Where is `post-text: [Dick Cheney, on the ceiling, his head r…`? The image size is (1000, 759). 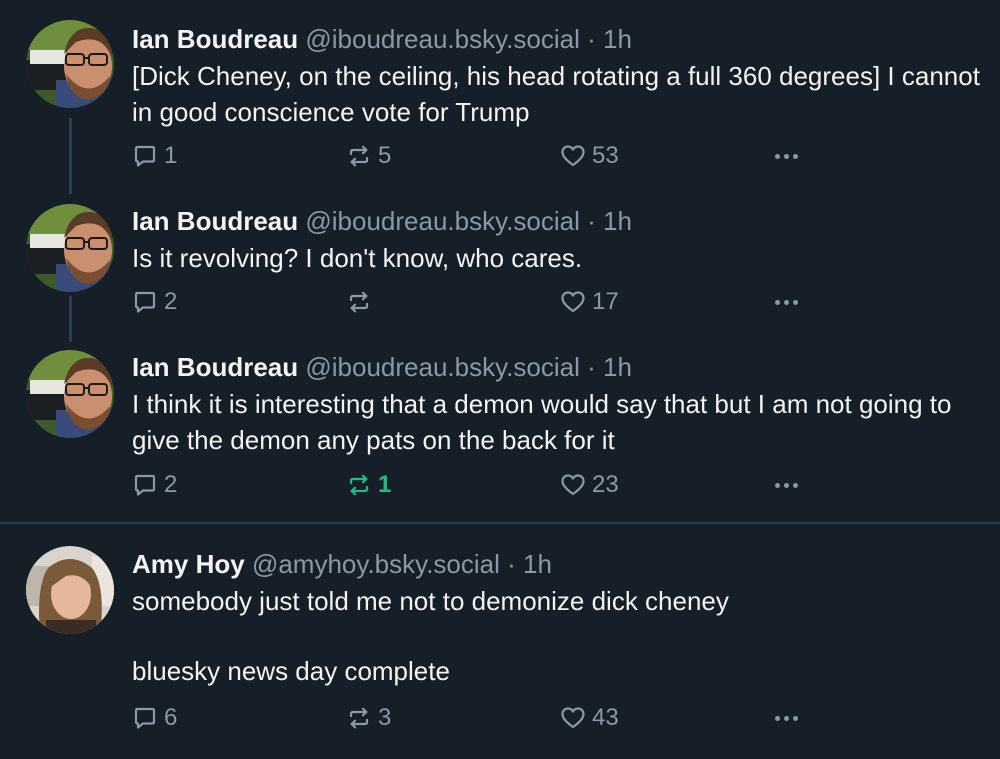 post-text: [Dick Cheney, on the ceiling, his head r… is located at coordinates (562, 94).